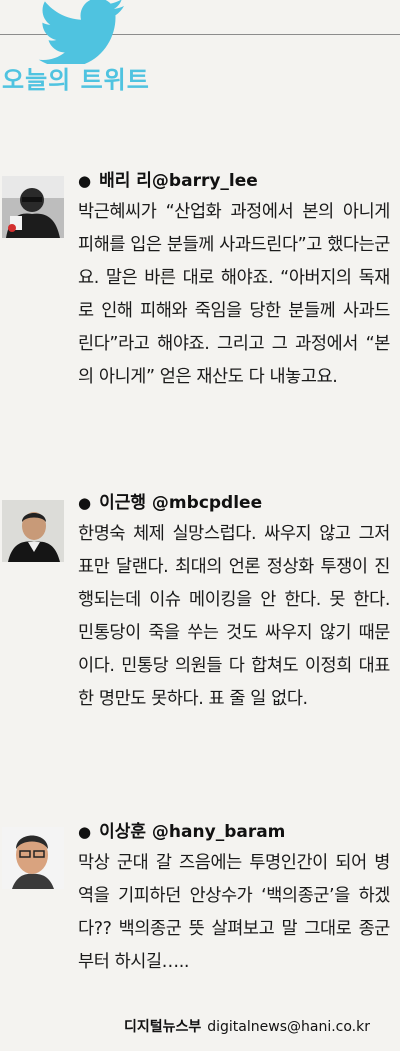  Describe the element at coordinates (81, 32) in the screenshot. I see `twitter-bird-icon` at that location.